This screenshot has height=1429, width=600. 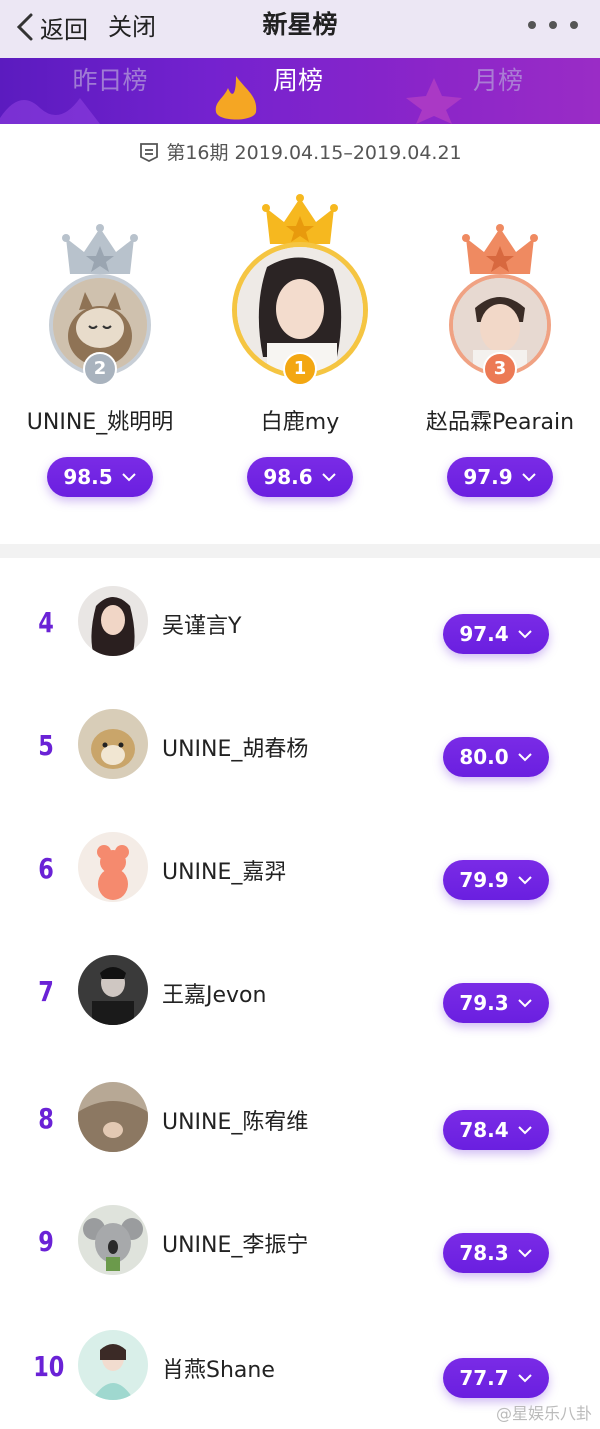 I want to click on score-button: 78.3, so click(x=496, y=1253).